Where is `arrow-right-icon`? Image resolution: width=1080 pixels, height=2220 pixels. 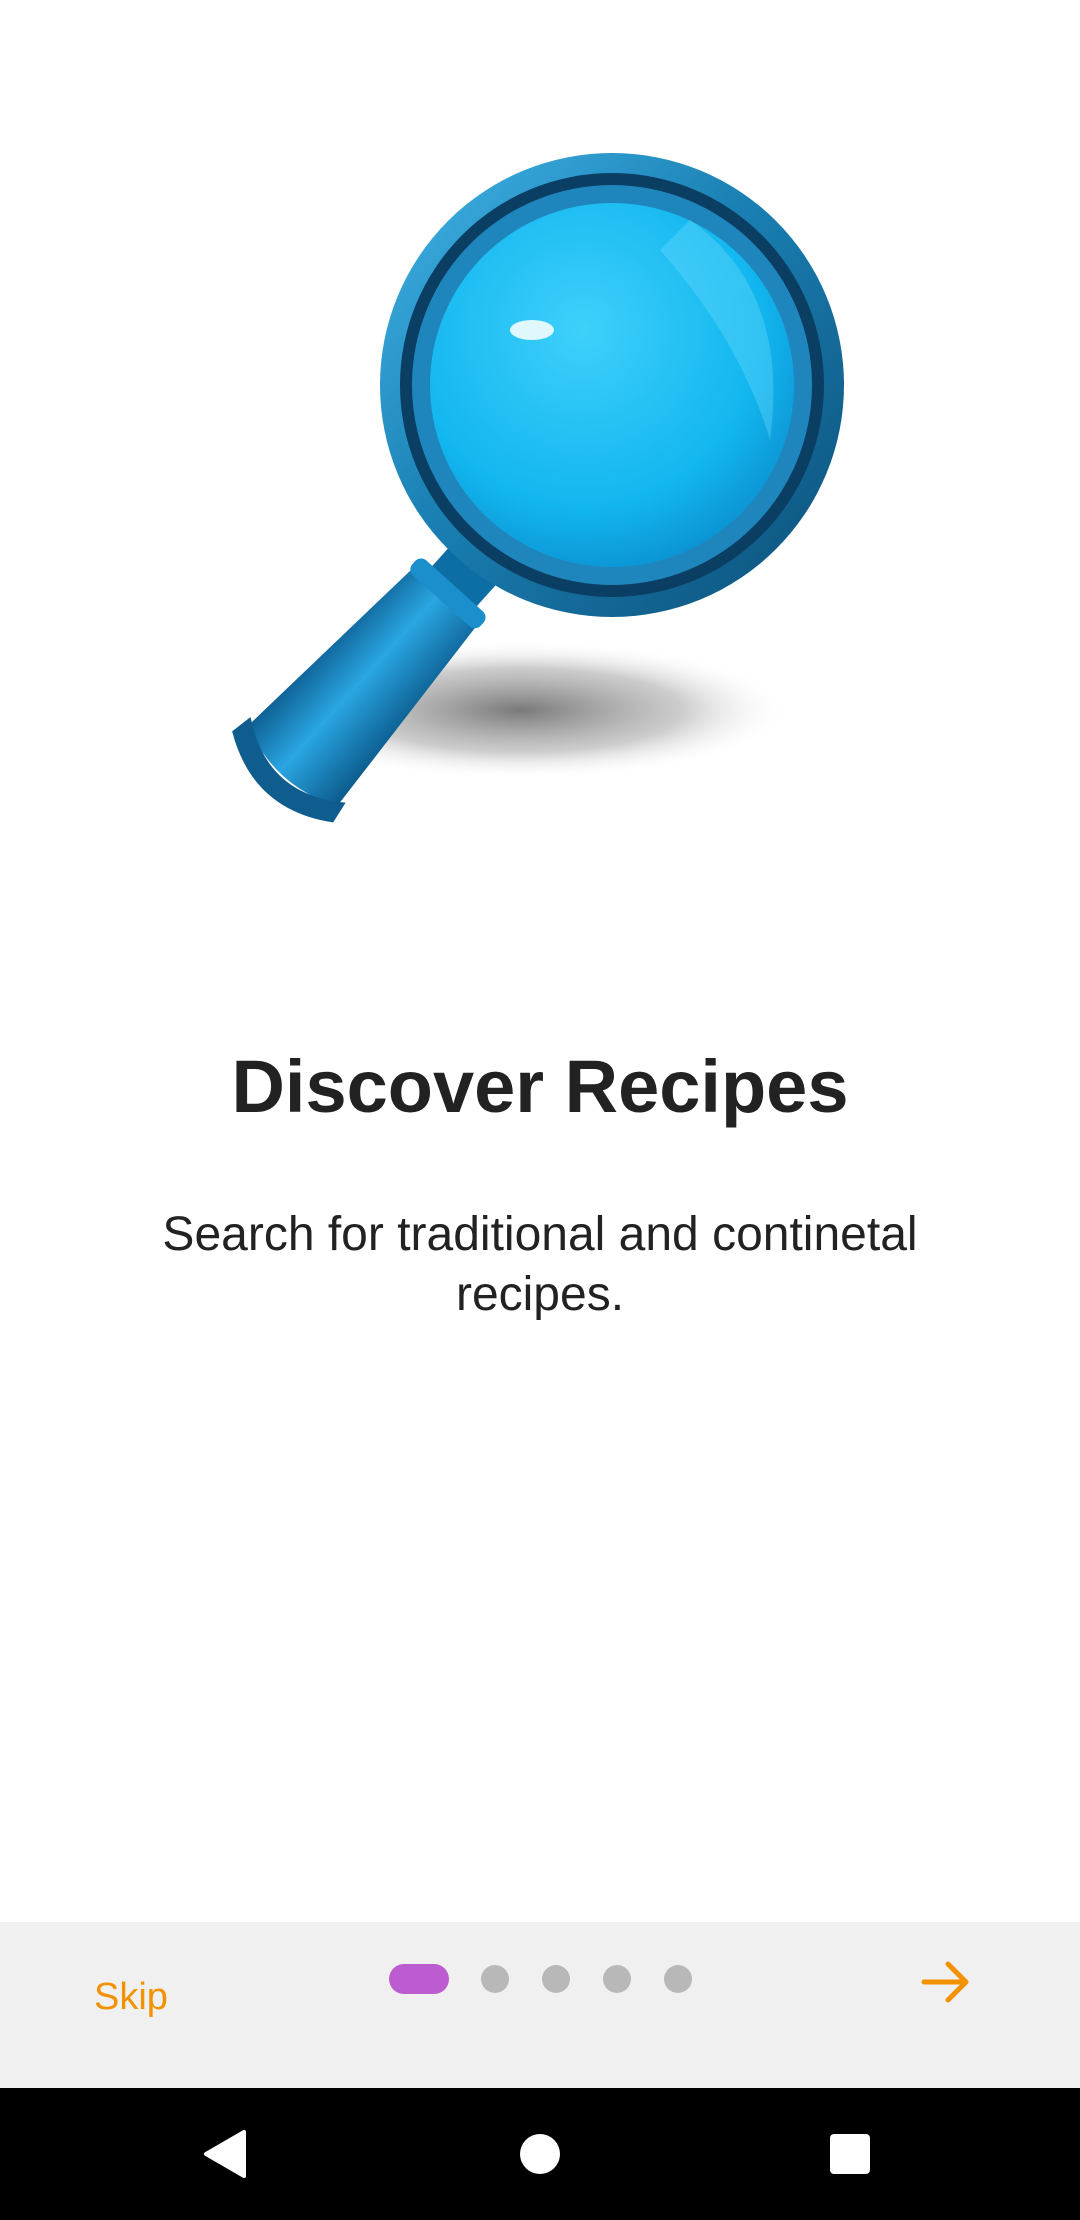 arrow-right-icon is located at coordinates (945, 1982).